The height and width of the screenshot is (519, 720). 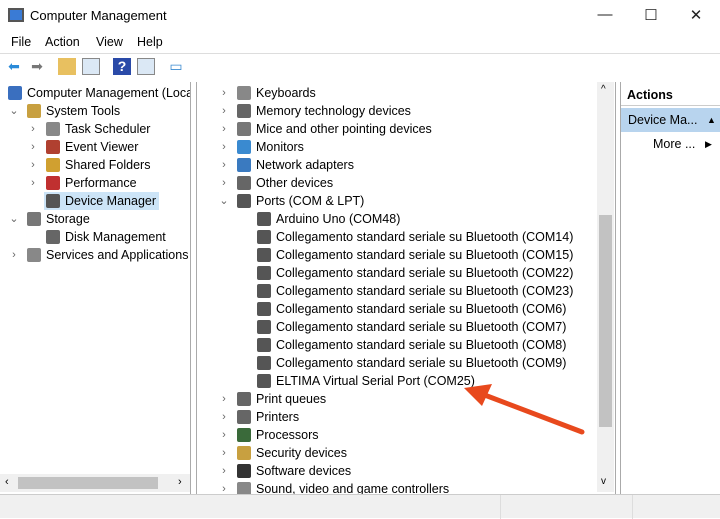 What do you see at coordinates (696, 15) in the screenshot?
I see `close-button: ✕` at bounding box center [696, 15].